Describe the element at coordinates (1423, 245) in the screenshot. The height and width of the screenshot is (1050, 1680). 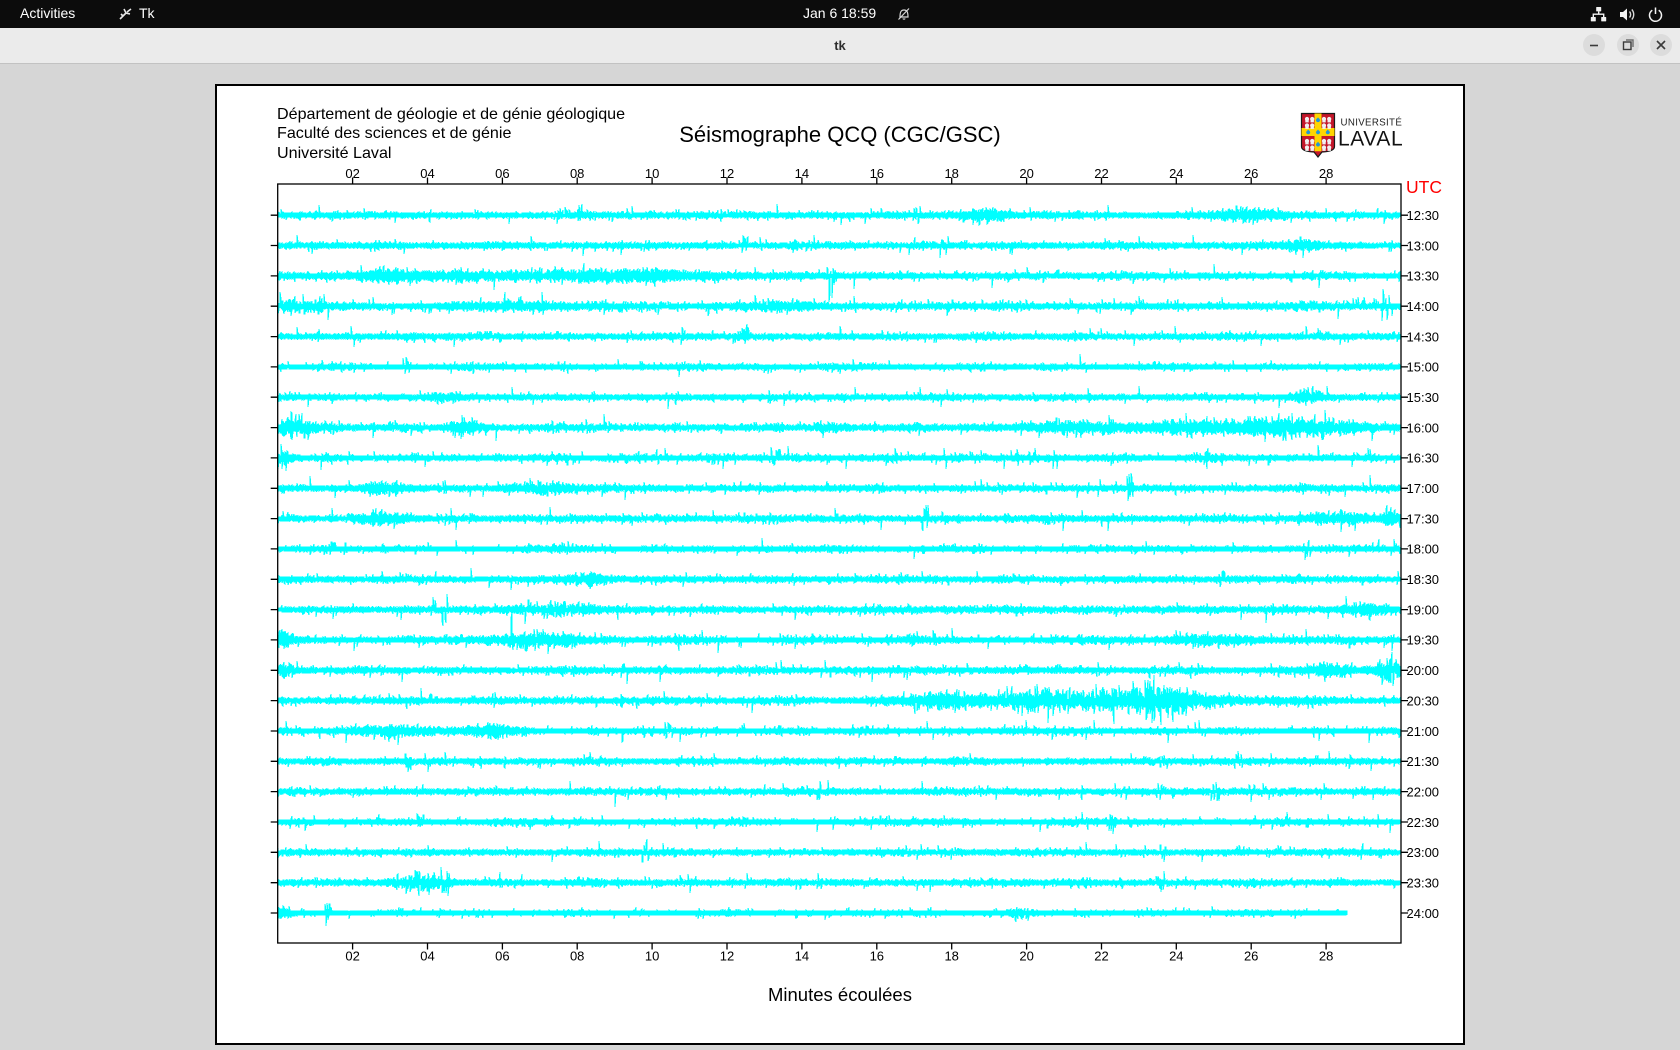
I see `svg-text: 13:00` at that location.